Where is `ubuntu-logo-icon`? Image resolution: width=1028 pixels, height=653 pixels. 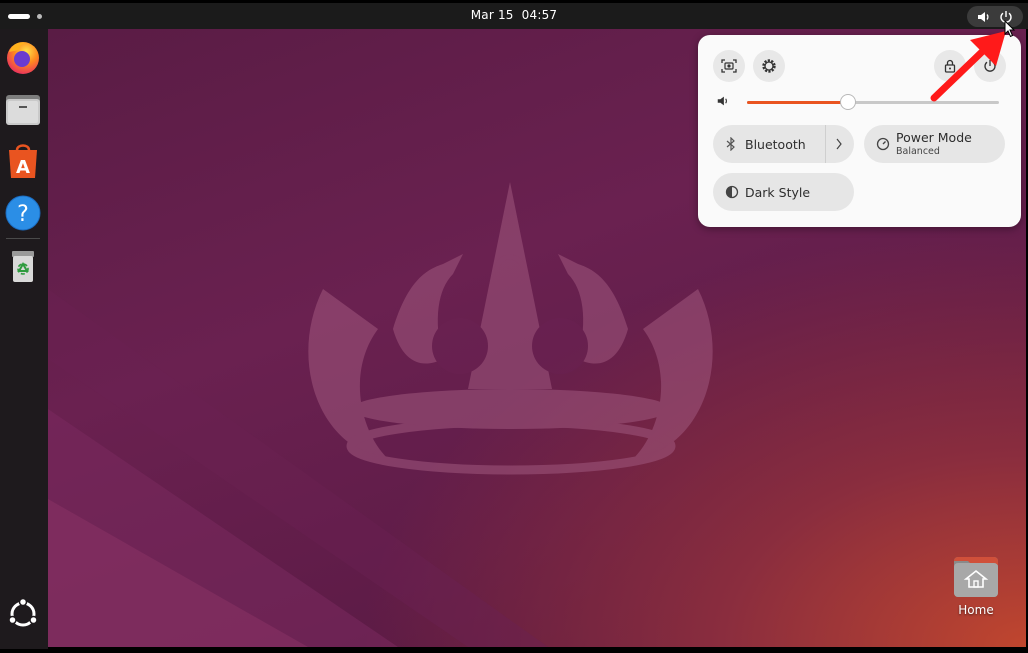
ubuntu-logo-icon is located at coordinates (23, 612).